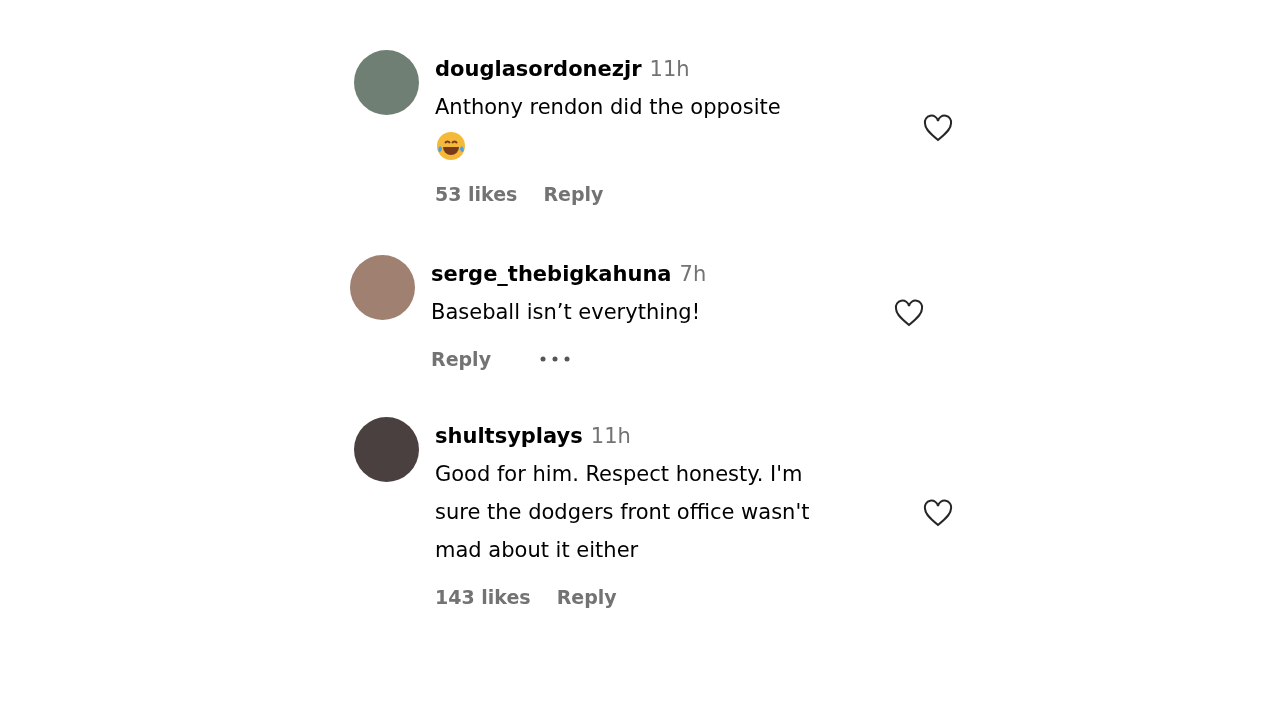 This screenshot has height=720, width=1280. What do you see at coordinates (608, 107) in the screenshot?
I see `comment-text: Anthony rendon did the opposite` at bounding box center [608, 107].